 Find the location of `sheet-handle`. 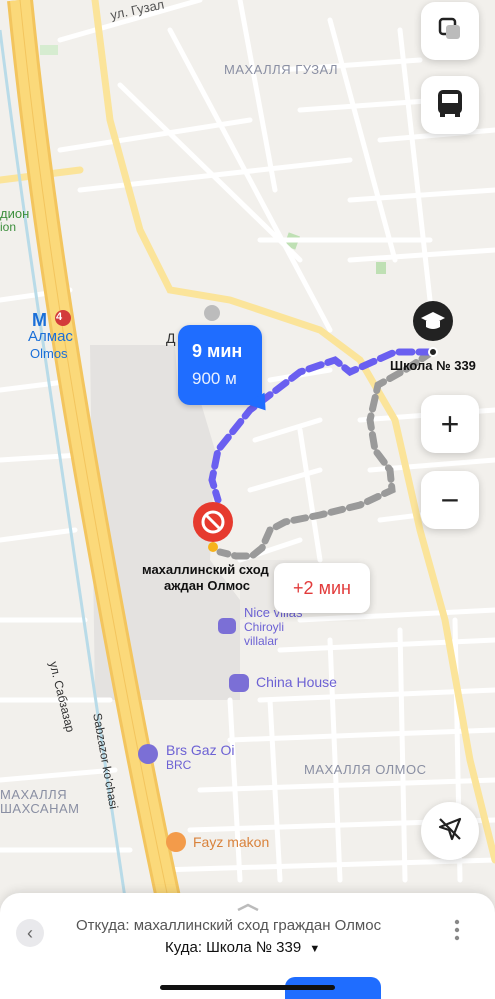

sheet-handle is located at coordinates (248, 905).